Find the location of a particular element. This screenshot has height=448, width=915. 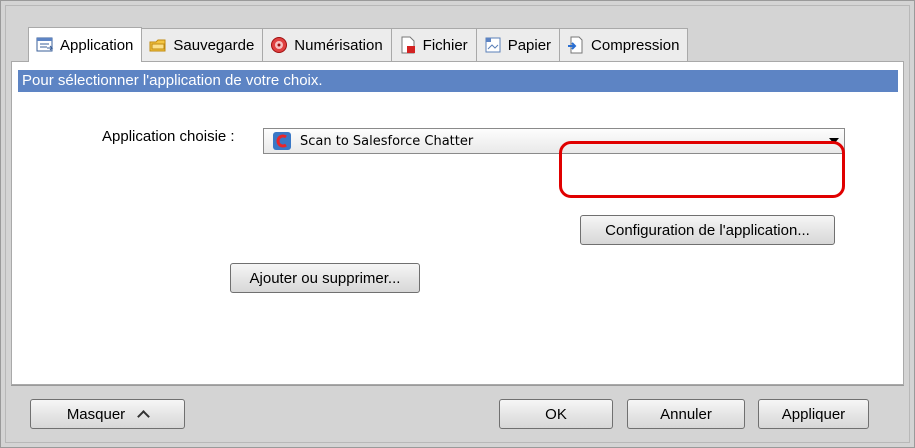

salesforce-chatter-icon is located at coordinates (282, 141).